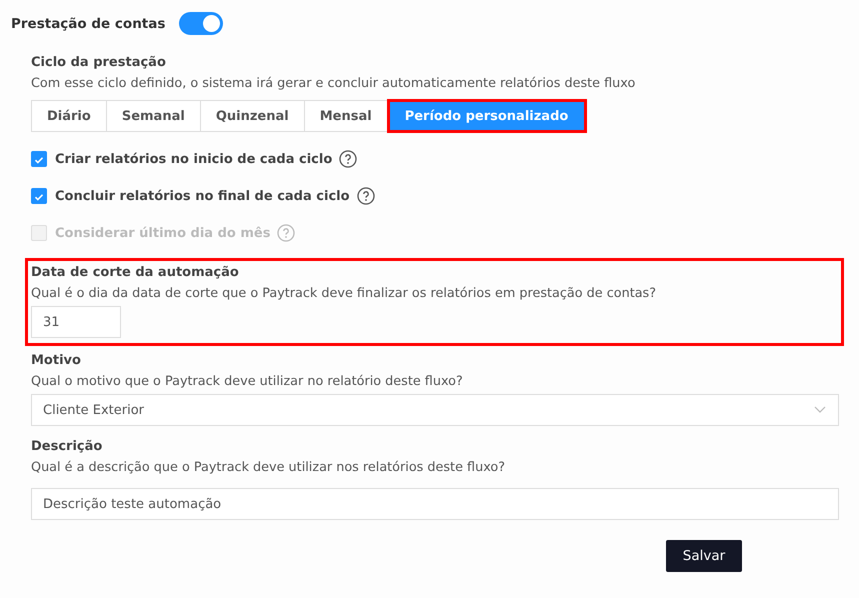  I want to click on field-label: Ciclo da prestação, so click(99, 63).